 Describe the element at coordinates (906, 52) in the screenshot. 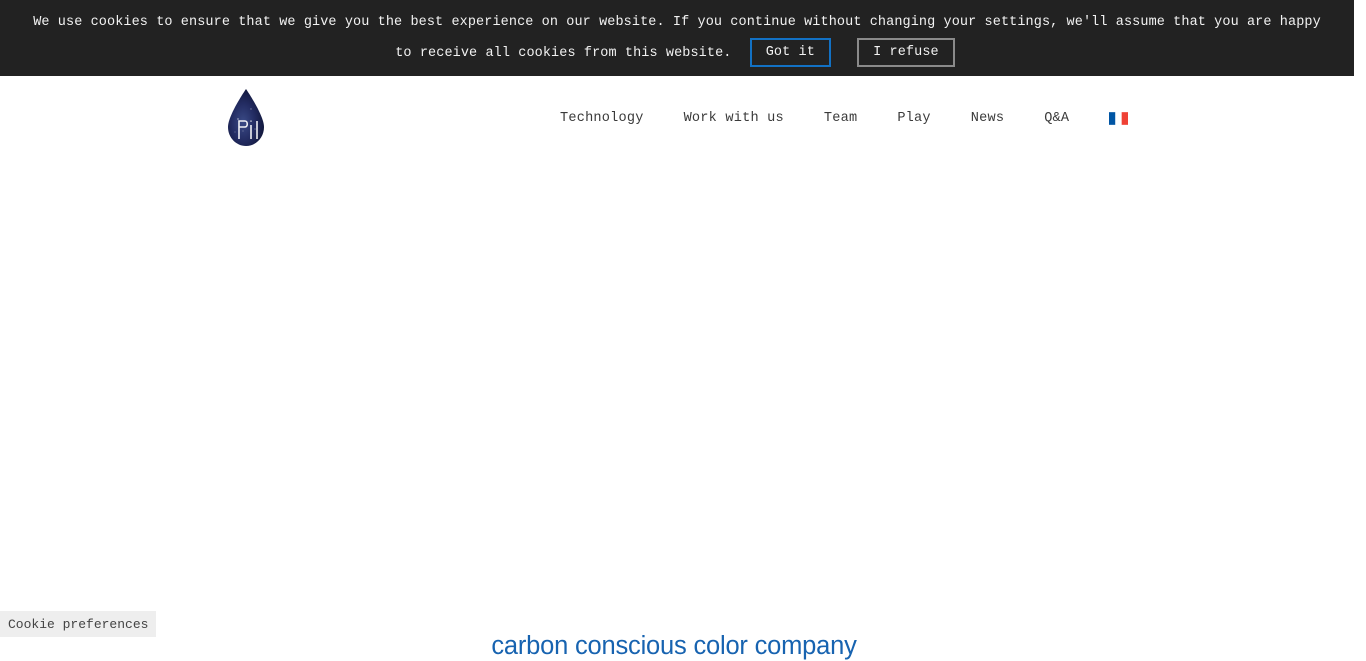

I see `refuse-cookies-button: I refuse` at that location.